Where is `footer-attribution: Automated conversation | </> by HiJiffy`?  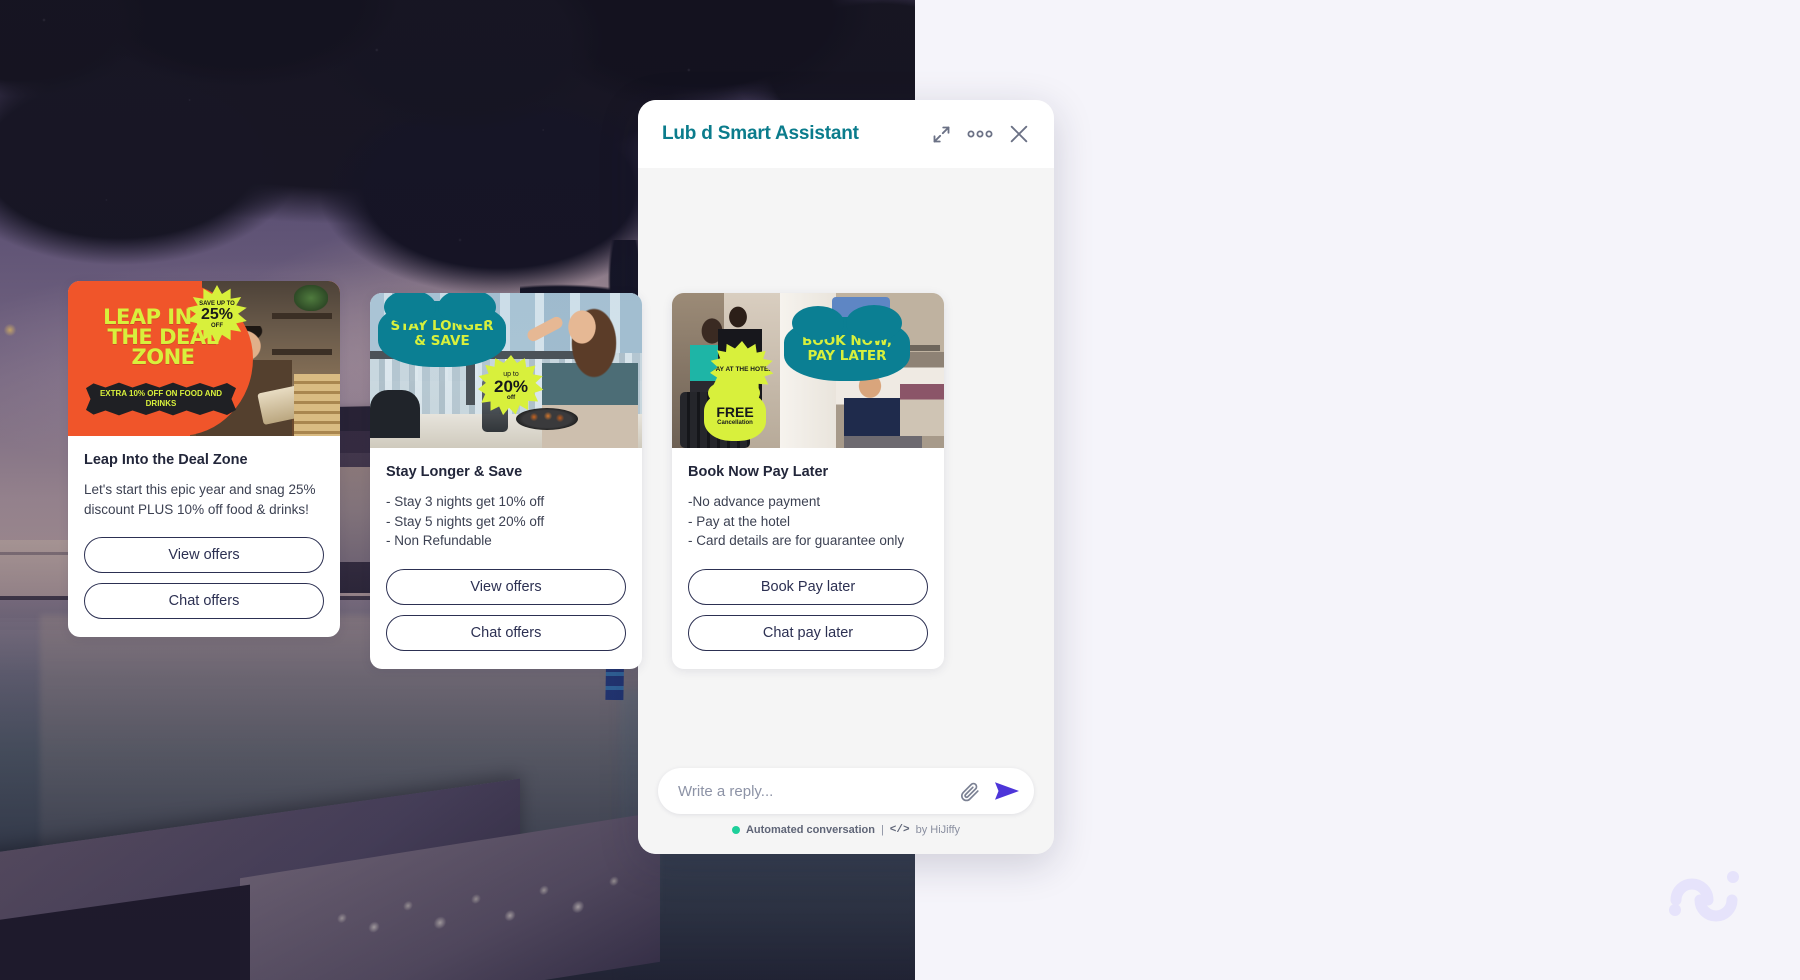
footer-attribution: Automated conversation | </> by HiJiffy is located at coordinates (846, 830).